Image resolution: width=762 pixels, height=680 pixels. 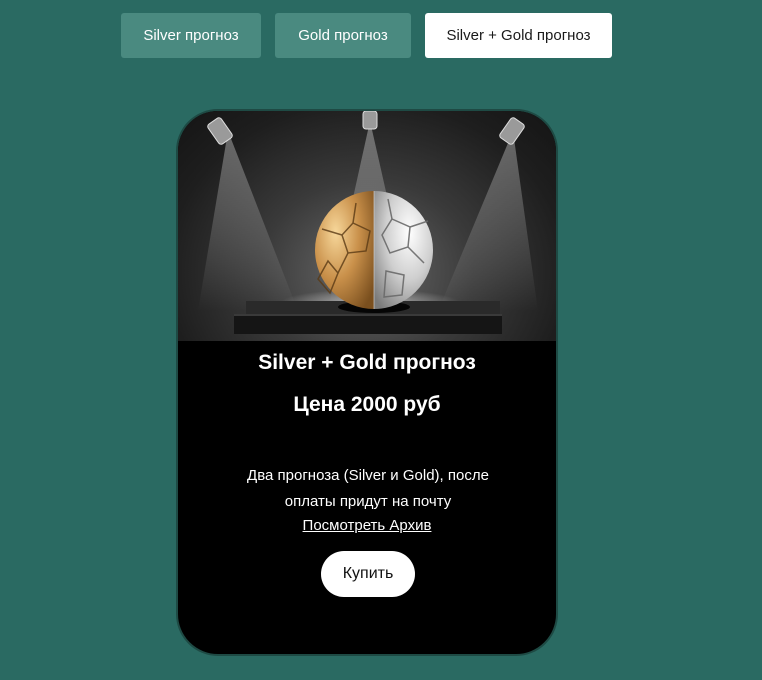 What do you see at coordinates (368, 475) in the screenshot?
I see `description-line-1: Два прогноза (Silver и Gold), после` at bounding box center [368, 475].